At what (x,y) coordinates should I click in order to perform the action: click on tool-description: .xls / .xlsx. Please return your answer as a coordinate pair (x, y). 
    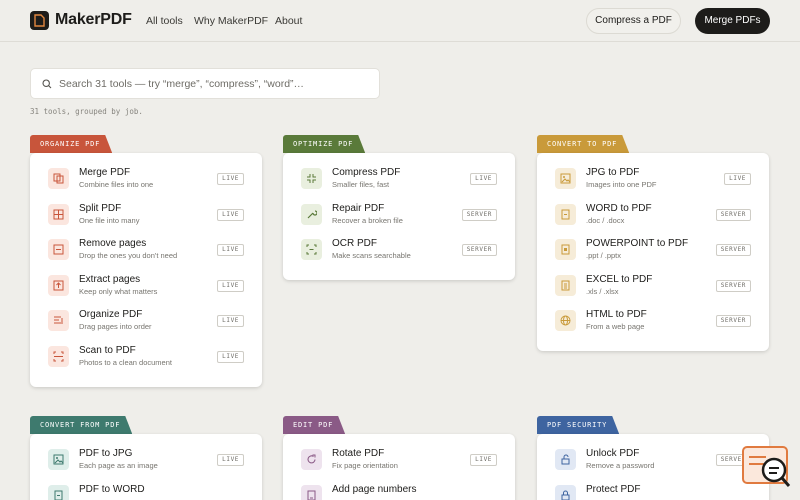
    Looking at the image, I should click on (602, 291).